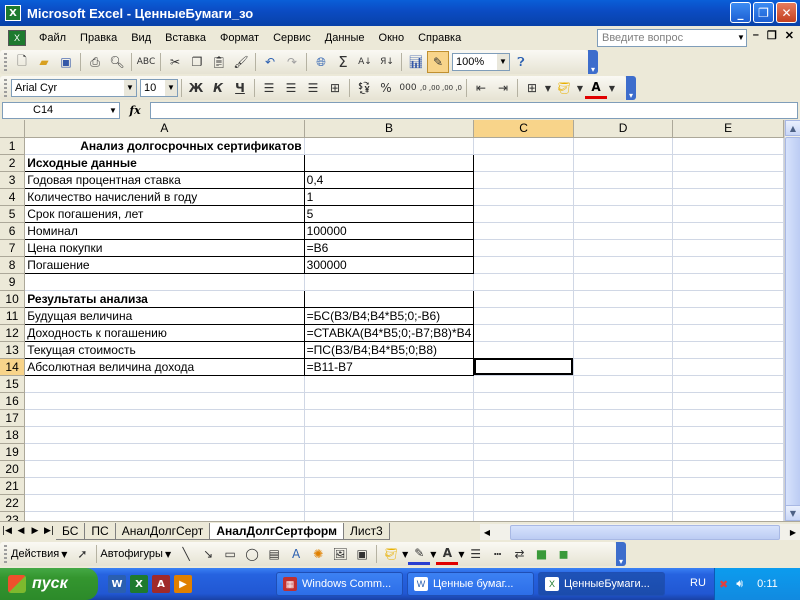  I want to click on underline-button: Ч, so click(240, 88).